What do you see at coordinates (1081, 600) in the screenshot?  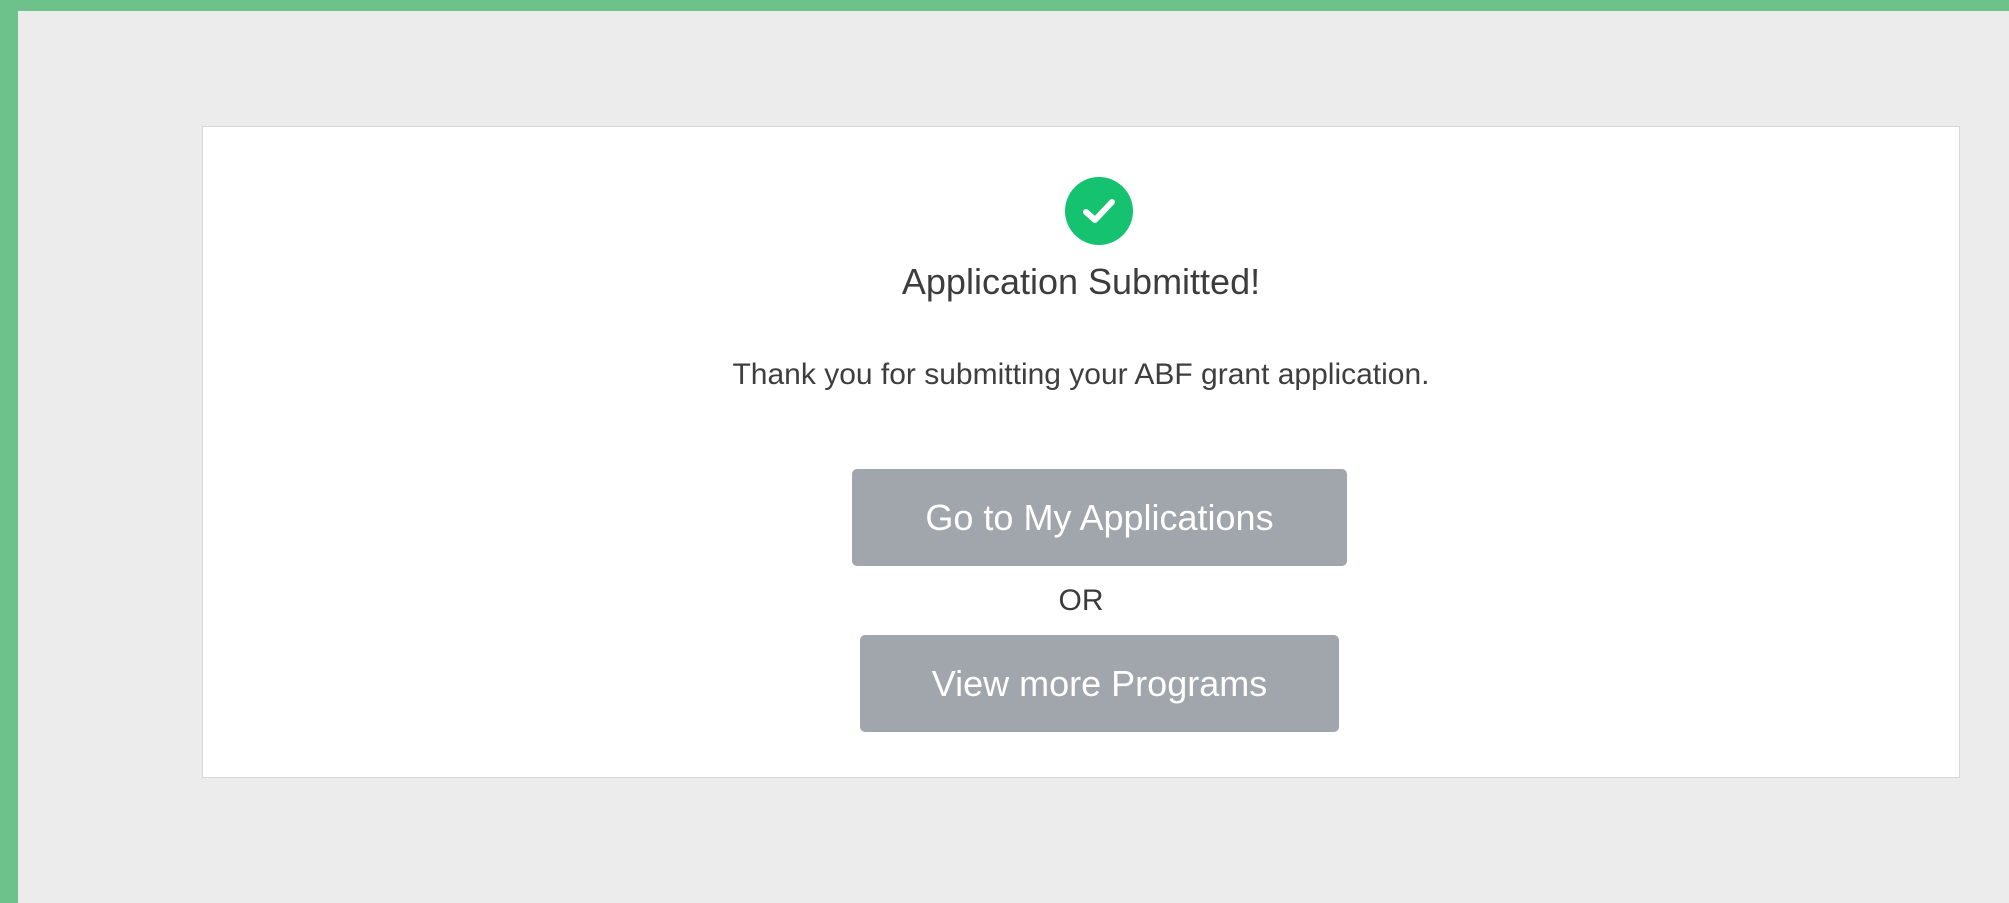 I see `or-separator: OR` at bounding box center [1081, 600].